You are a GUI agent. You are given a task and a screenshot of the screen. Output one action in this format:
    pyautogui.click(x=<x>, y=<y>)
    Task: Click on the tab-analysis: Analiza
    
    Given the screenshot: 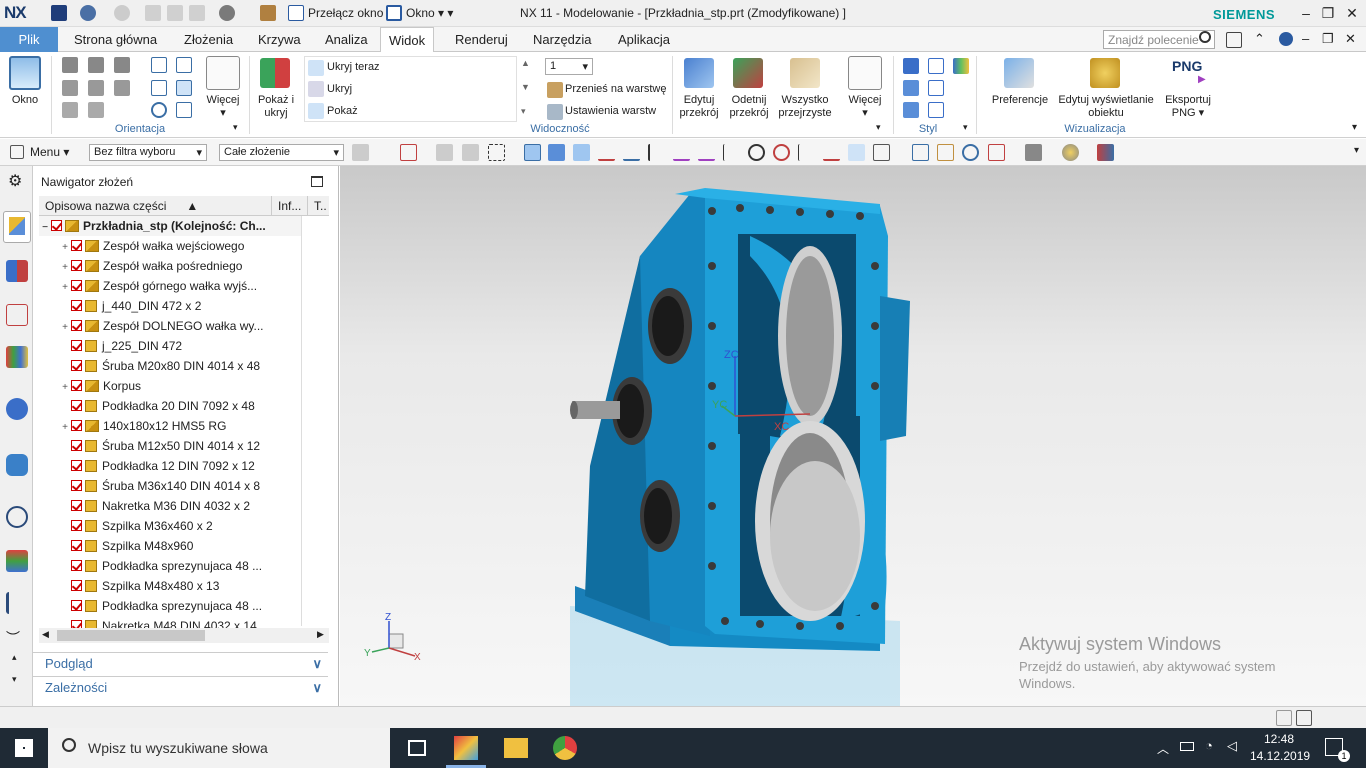 What is the action you would take?
    pyautogui.click(x=346, y=39)
    